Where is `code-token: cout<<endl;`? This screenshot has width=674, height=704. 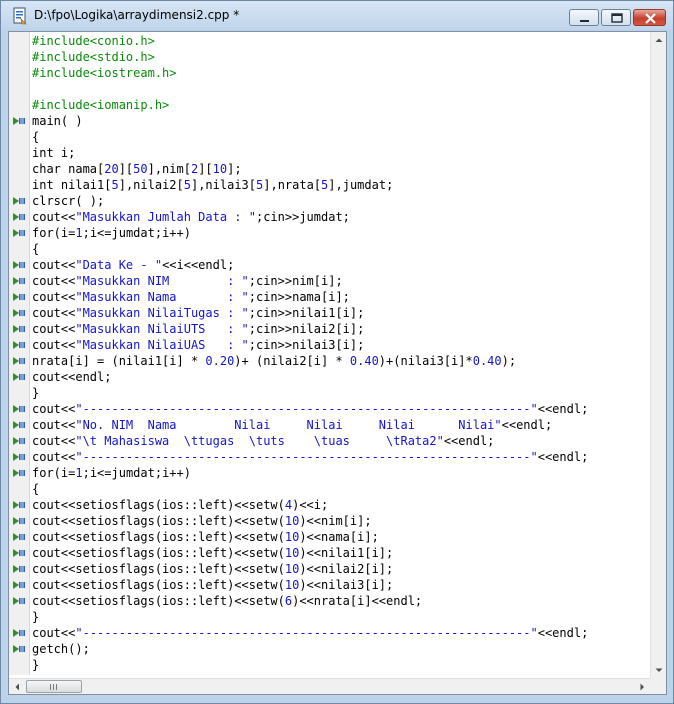 code-token: cout<<endl; is located at coordinates (72, 377).